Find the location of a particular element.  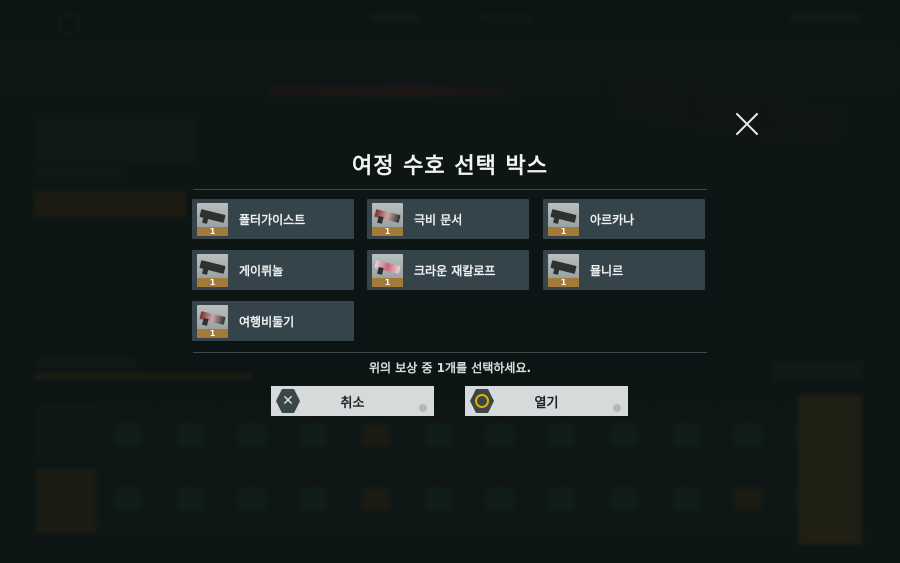

reward-item: 1 폴터가이스트 is located at coordinates (273, 219).